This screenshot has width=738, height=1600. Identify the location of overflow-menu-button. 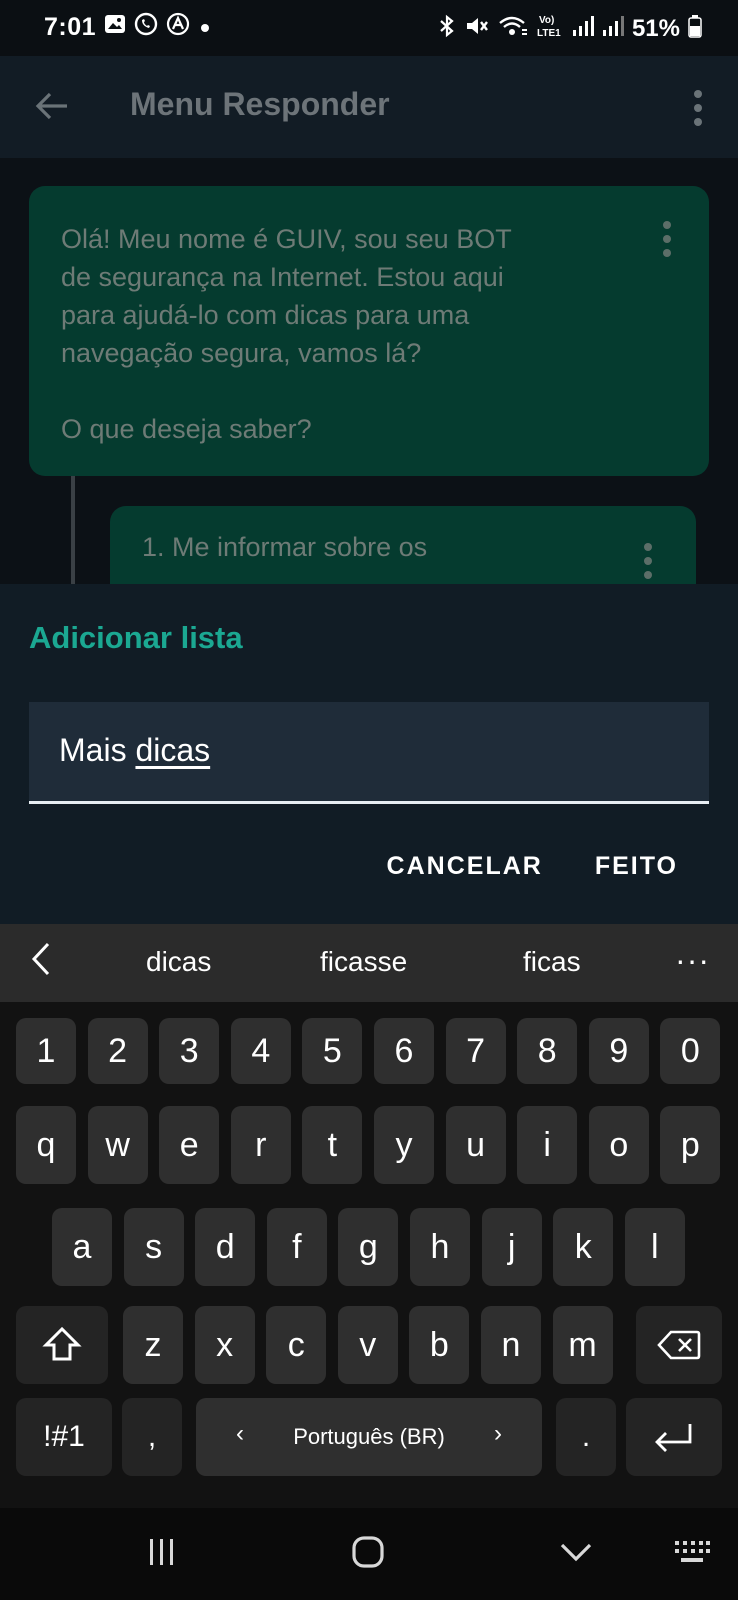
(698, 108).